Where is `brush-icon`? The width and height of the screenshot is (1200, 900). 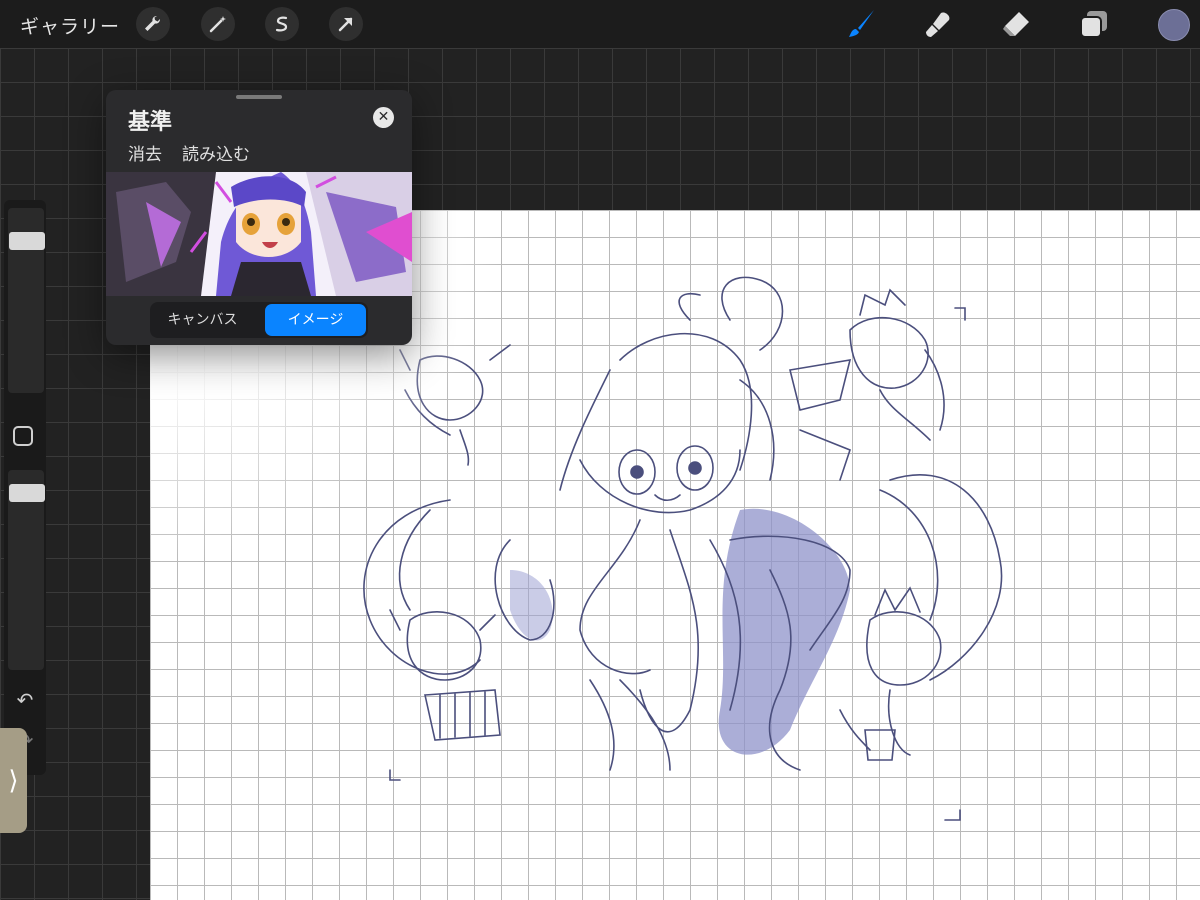
brush-icon is located at coordinates (861, 23).